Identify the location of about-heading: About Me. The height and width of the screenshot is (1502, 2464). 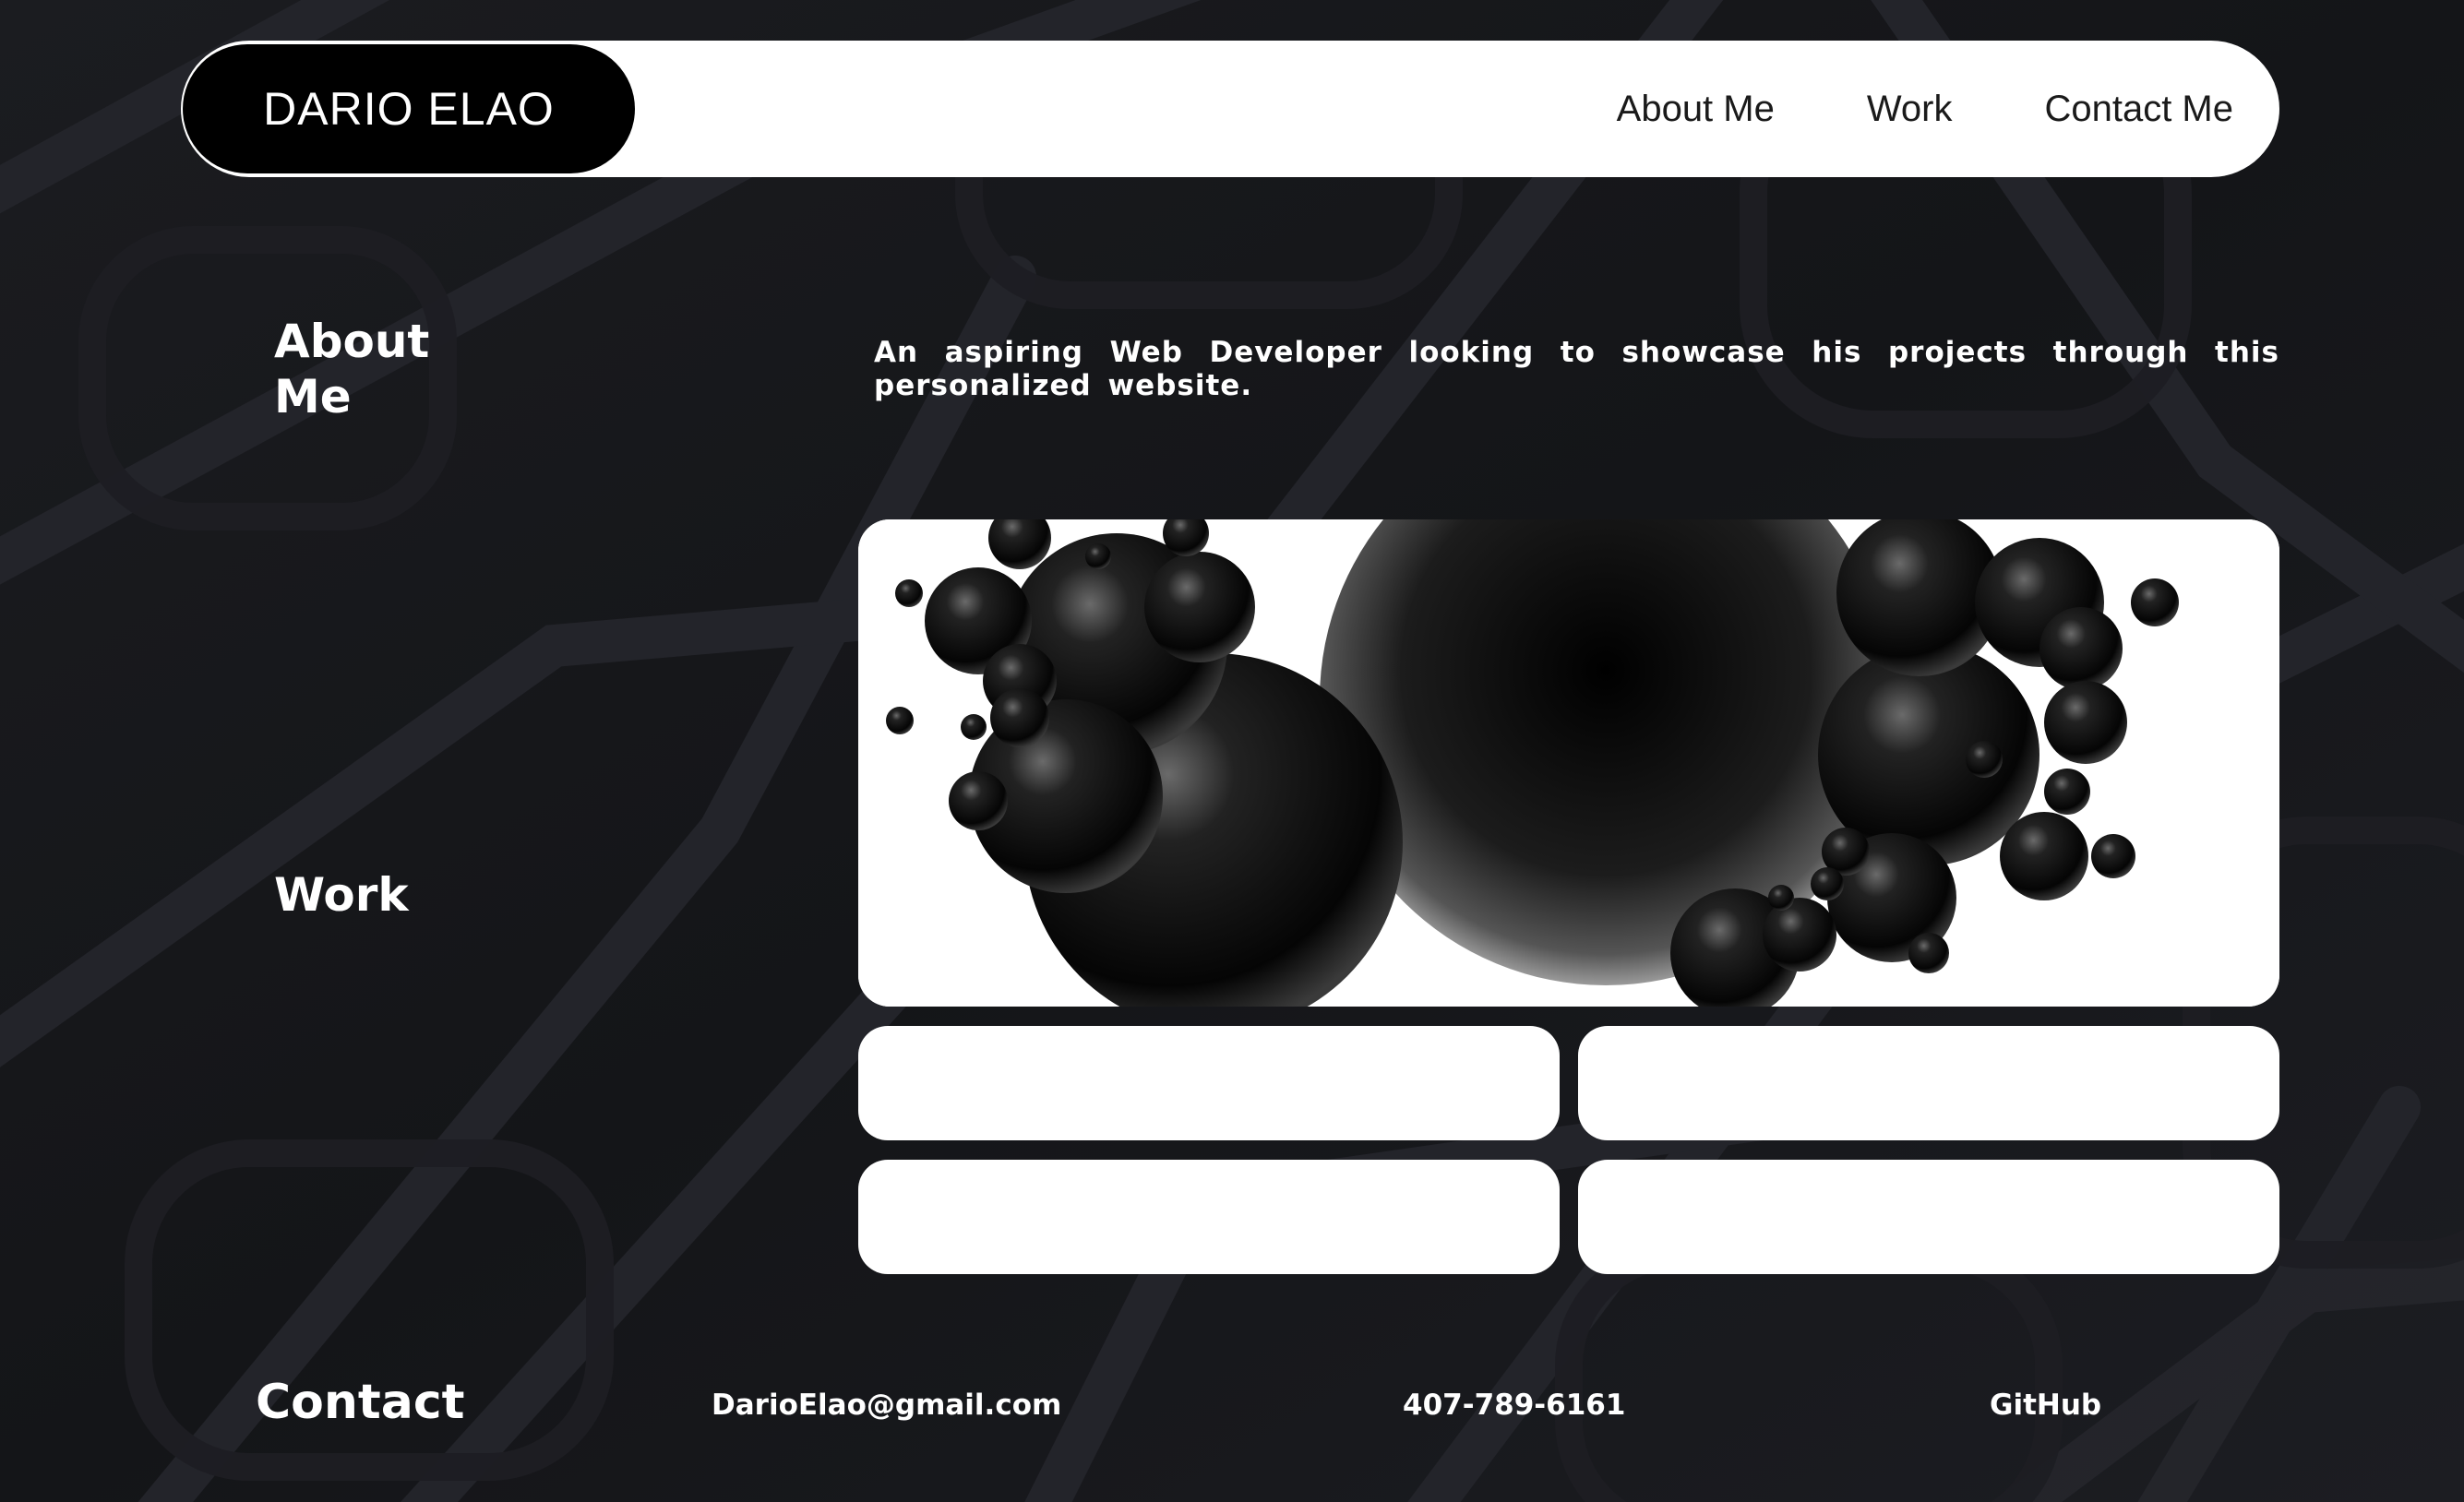
(352, 369).